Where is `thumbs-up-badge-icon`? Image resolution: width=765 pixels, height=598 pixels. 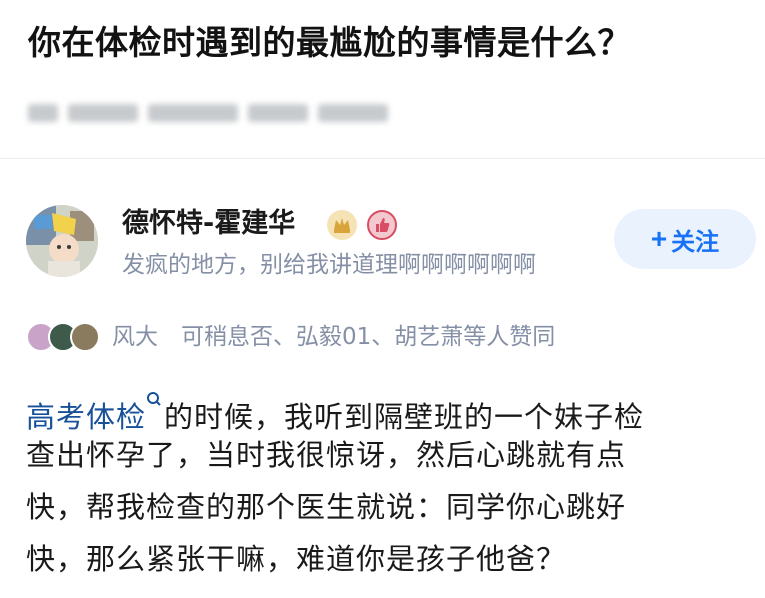
thumbs-up-badge-icon is located at coordinates (382, 225).